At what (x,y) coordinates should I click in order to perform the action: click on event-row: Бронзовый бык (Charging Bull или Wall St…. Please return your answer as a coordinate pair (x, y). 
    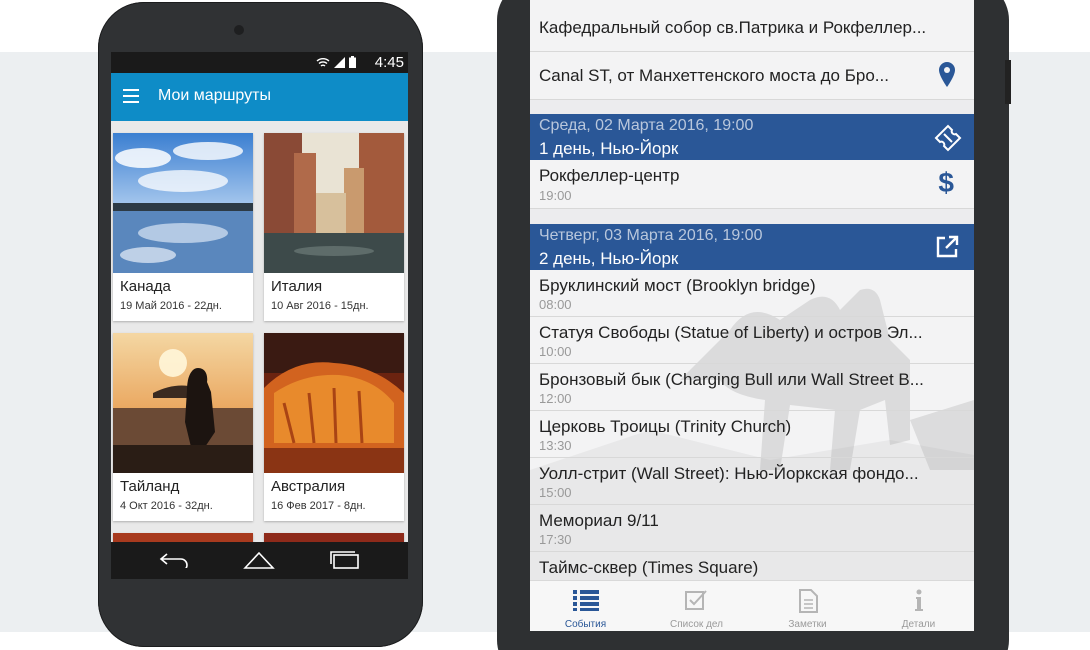
    Looking at the image, I should click on (752, 387).